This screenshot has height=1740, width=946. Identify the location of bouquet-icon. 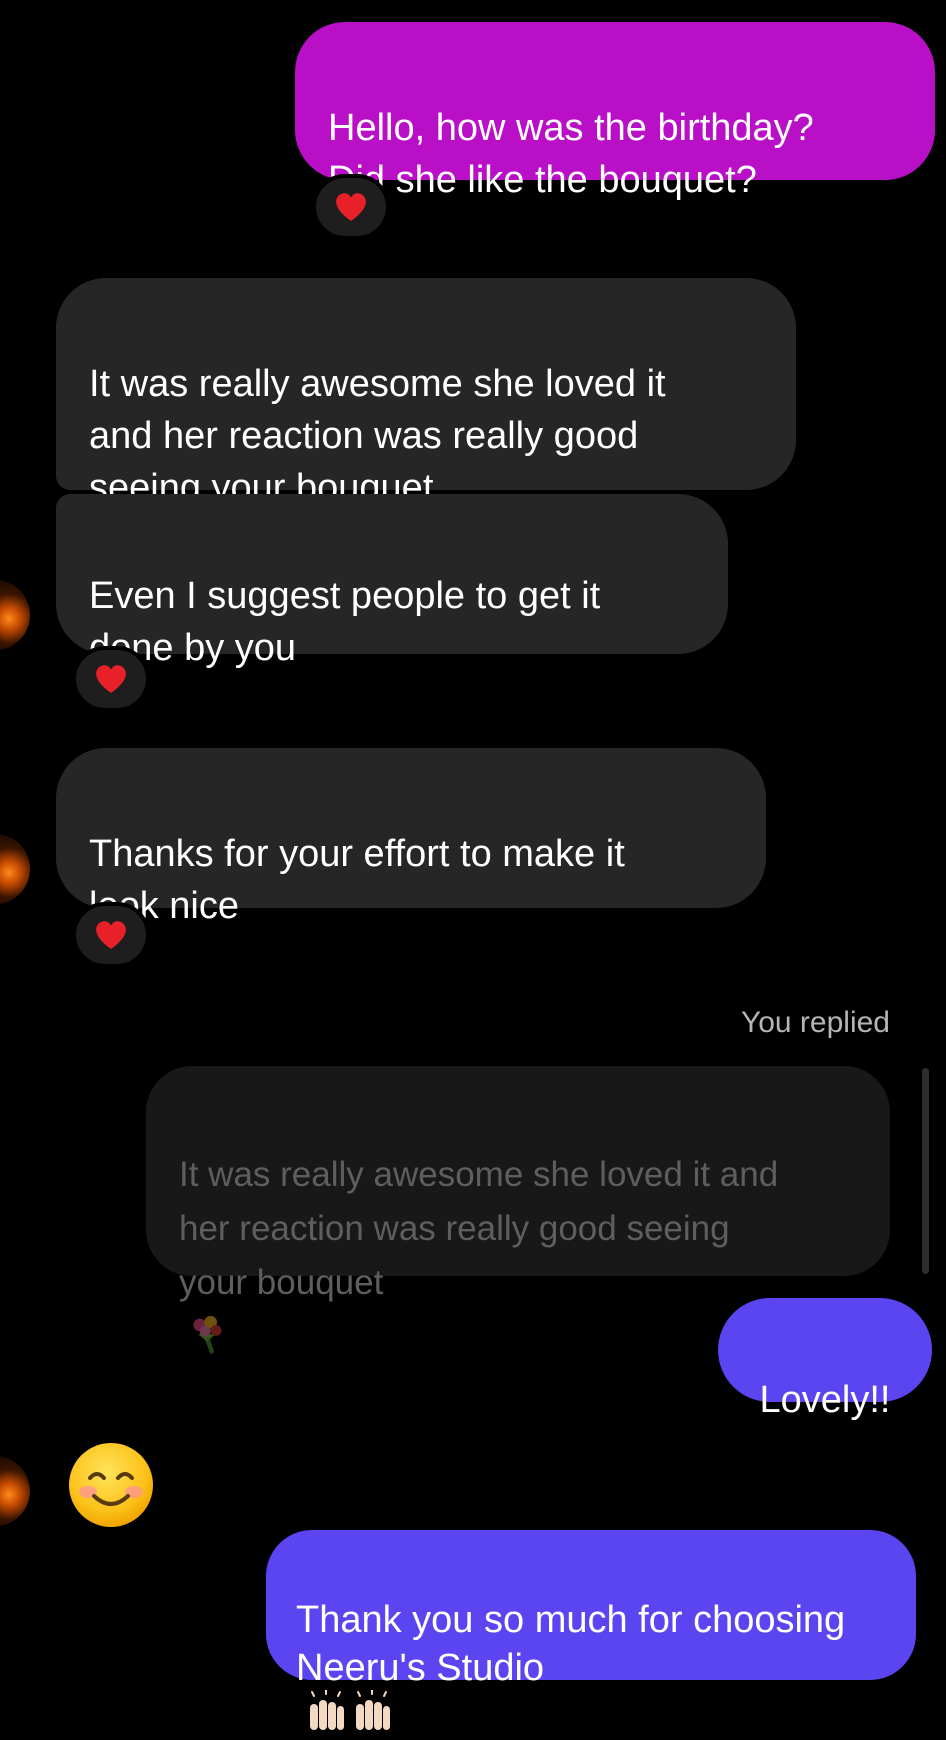
(207, 1334).